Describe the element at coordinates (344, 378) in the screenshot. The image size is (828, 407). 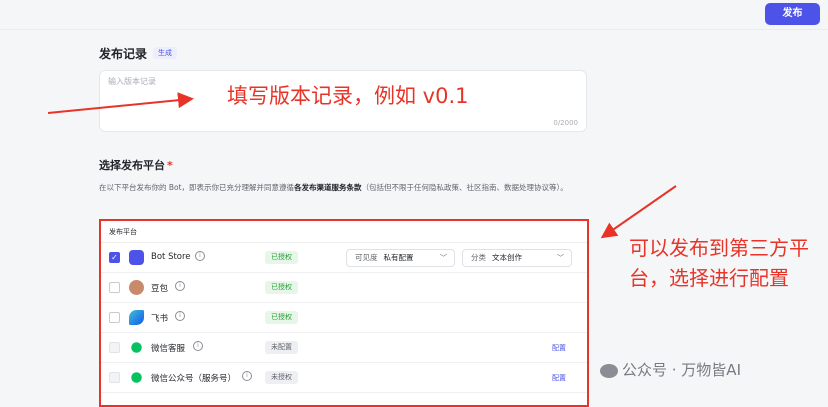
I see `table-row: 微信公众号（服务号） i 未授权 配置` at that location.